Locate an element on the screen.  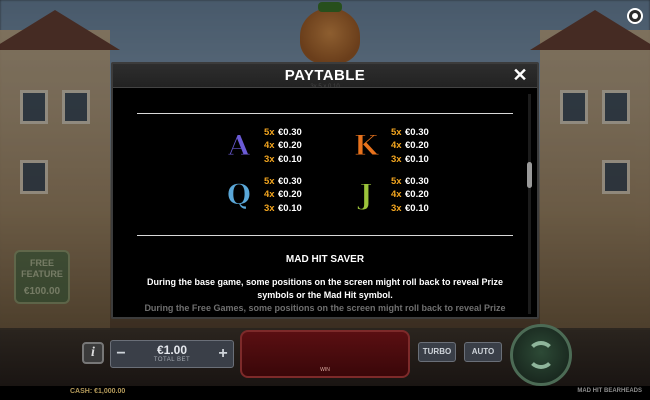
spin-button is located at coordinates (541, 355).